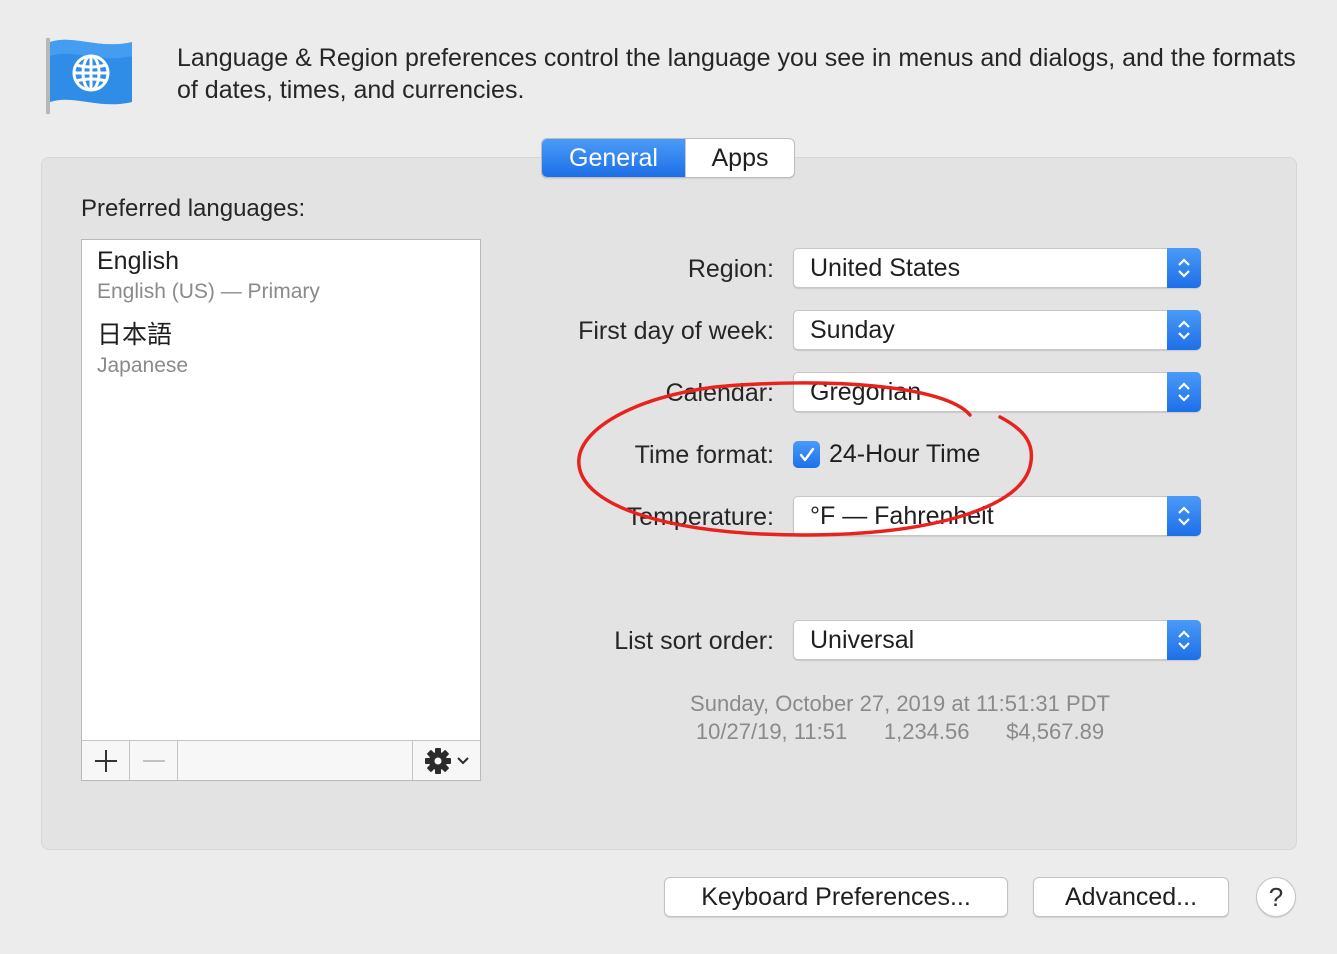 The width and height of the screenshot is (1337, 954). What do you see at coordinates (997, 516) in the screenshot?
I see `temperature-popup: °F — Fahrenheit` at bounding box center [997, 516].